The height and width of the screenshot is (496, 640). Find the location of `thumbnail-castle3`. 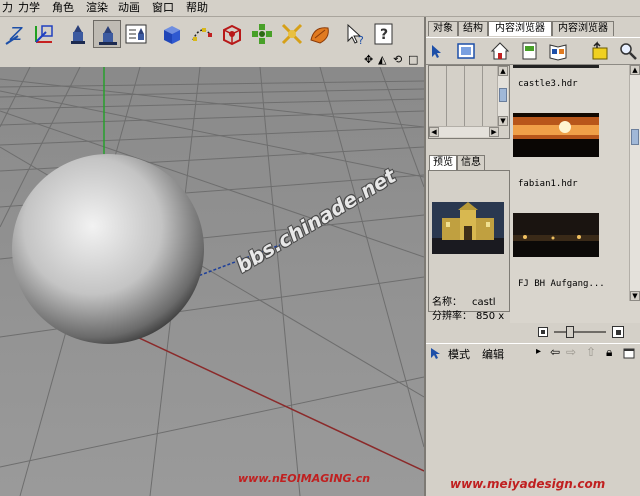

thumbnail-castle3 is located at coordinates (556, 135).